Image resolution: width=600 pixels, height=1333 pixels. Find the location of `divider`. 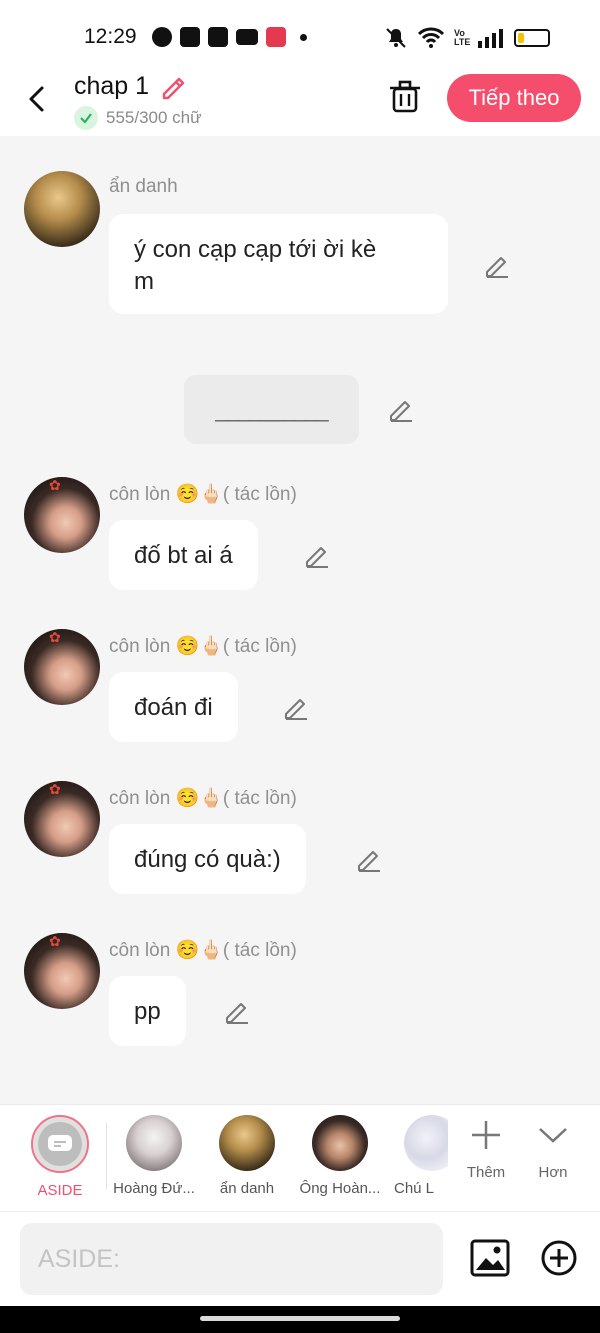

divider is located at coordinates (106, 1156).